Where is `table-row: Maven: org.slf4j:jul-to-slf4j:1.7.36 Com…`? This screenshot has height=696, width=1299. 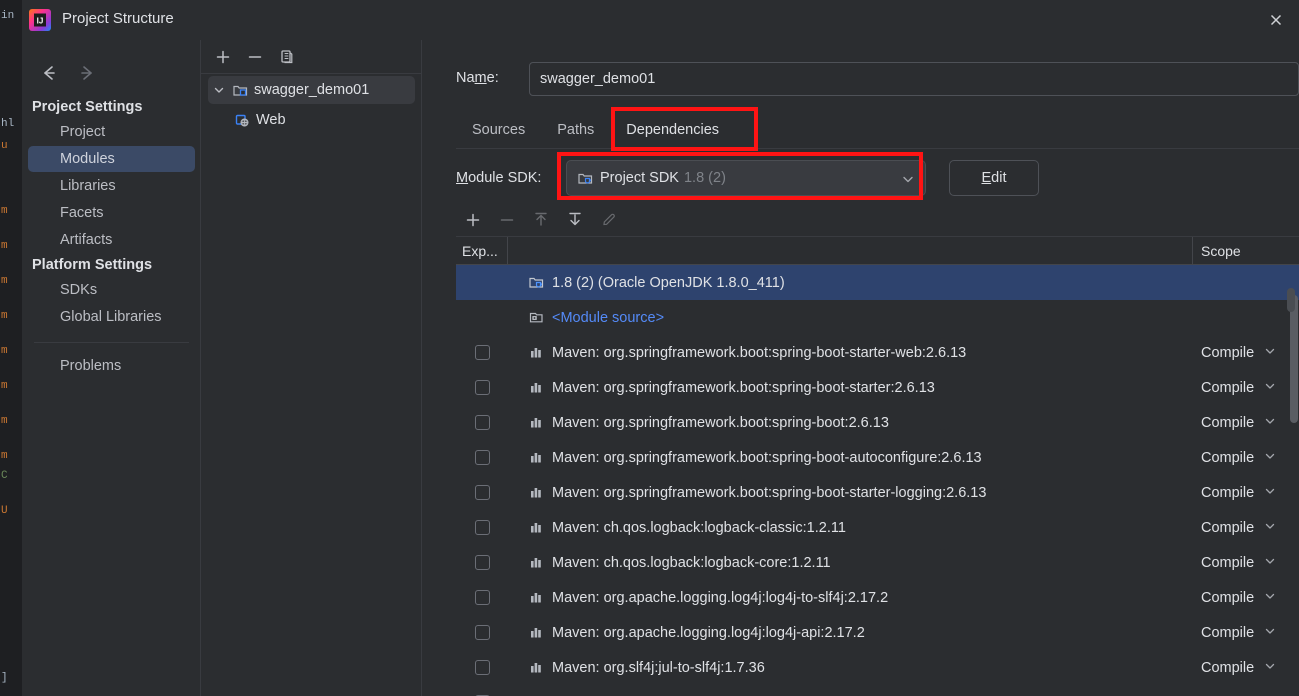
table-row: Maven: org.slf4j:jul-to-slf4j:1.7.36 Com… is located at coordinates (877, 667).